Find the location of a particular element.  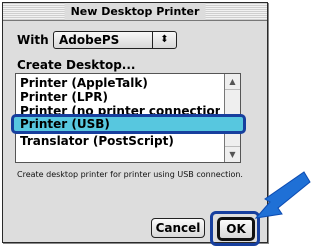

list-item-translator-postscript: Translator (PostScript) is located at coordinates (120, 141).